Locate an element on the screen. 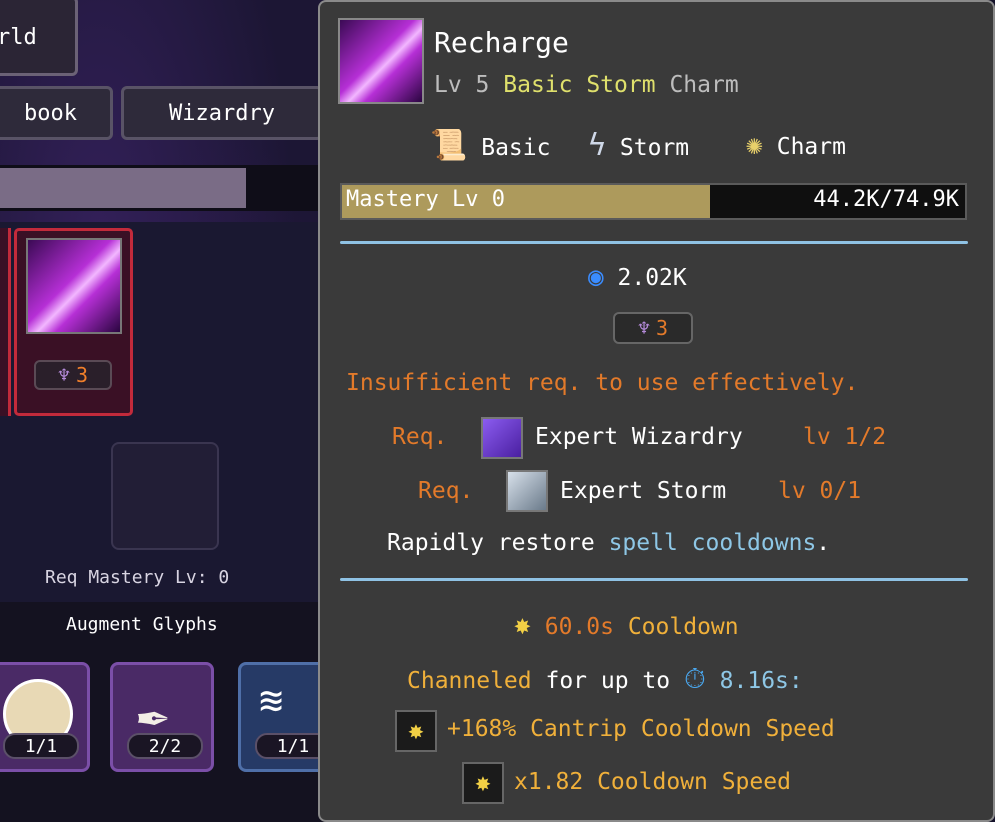  cooldown-line: ✸ 60.0s Cooldown is located at coordinates (626, 624).